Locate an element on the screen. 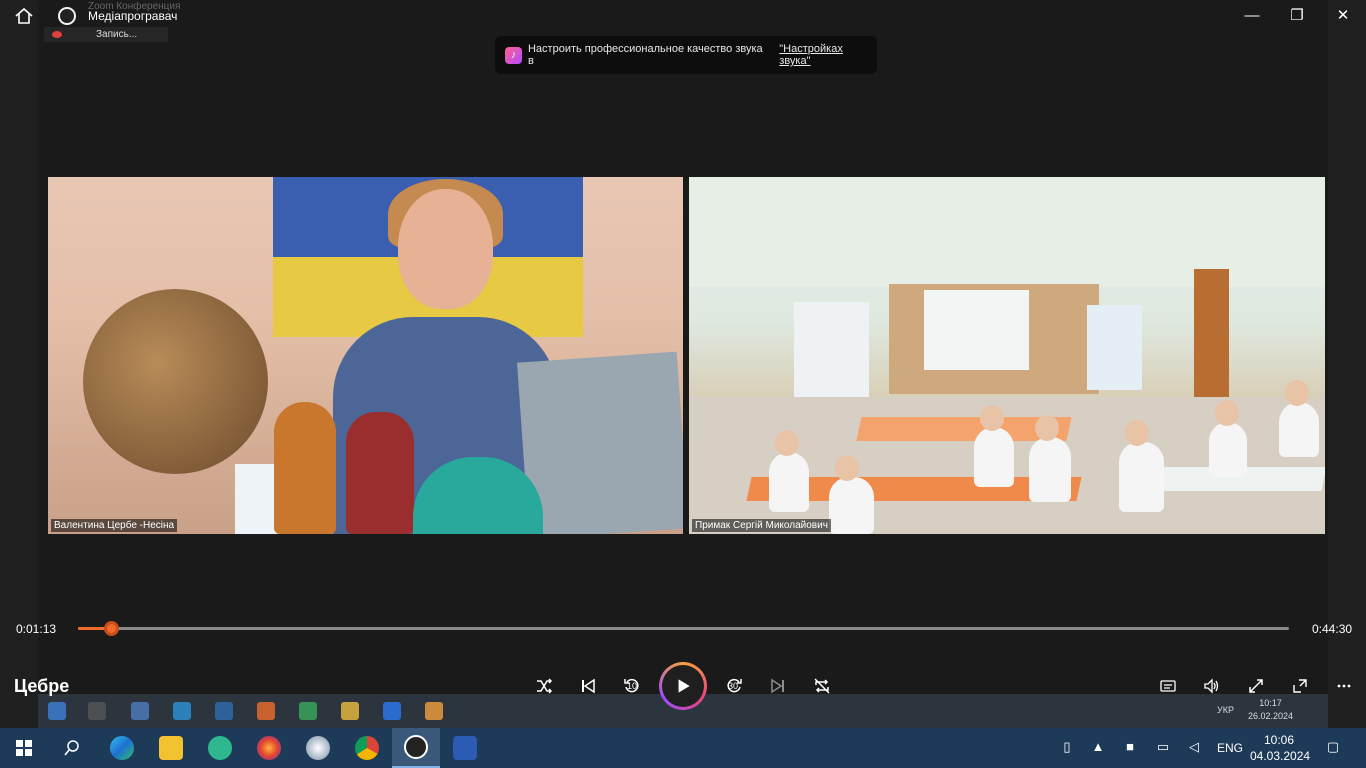 This screenshot has height=768, width=1366. media-title: Цебре is located at coordinates (42, 686).